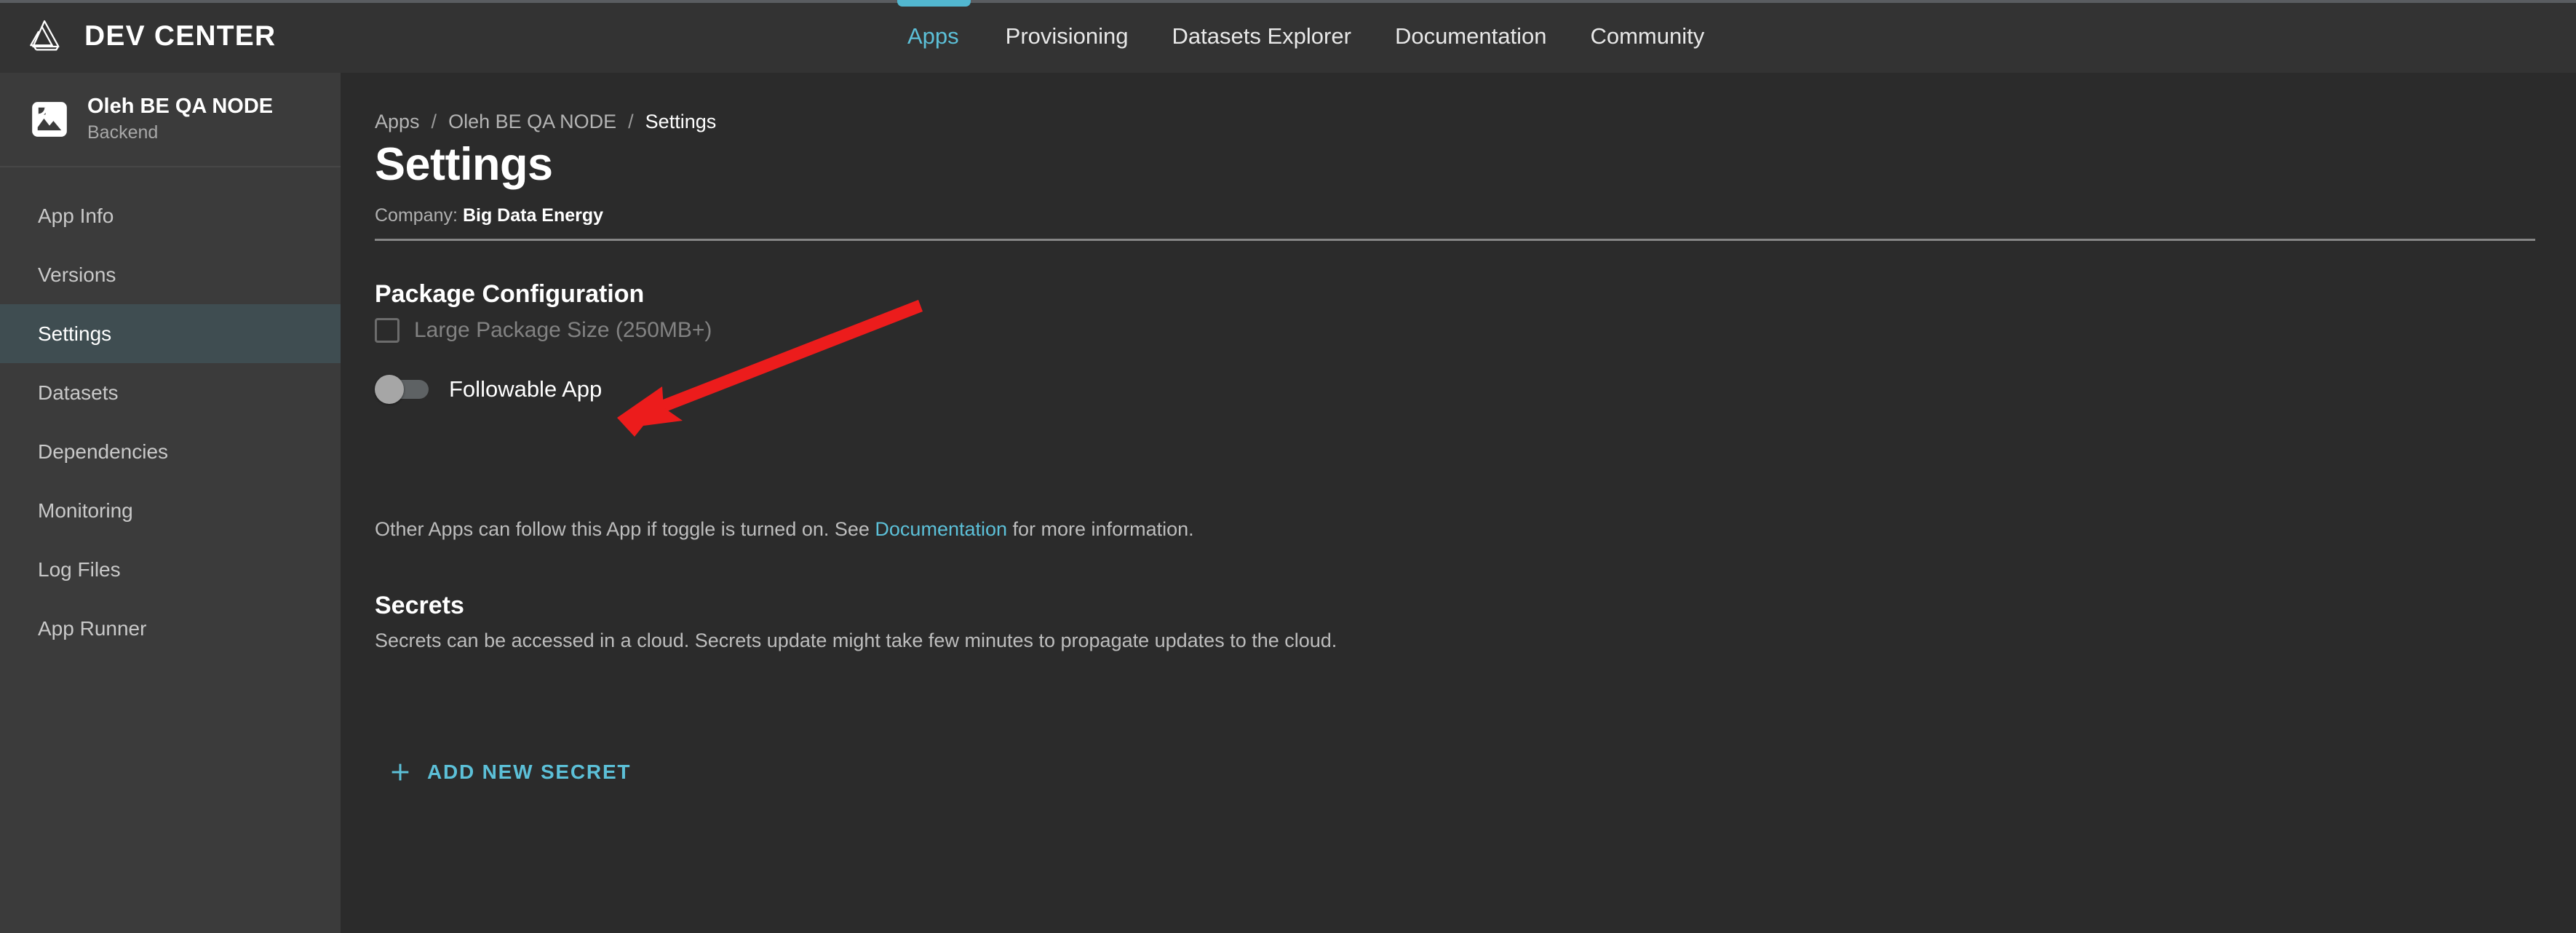 Image resolution: width=2576 pixels, height=933 pixels. I want to click on breadcrumb-item-apps: Apps, so click(397, 122).